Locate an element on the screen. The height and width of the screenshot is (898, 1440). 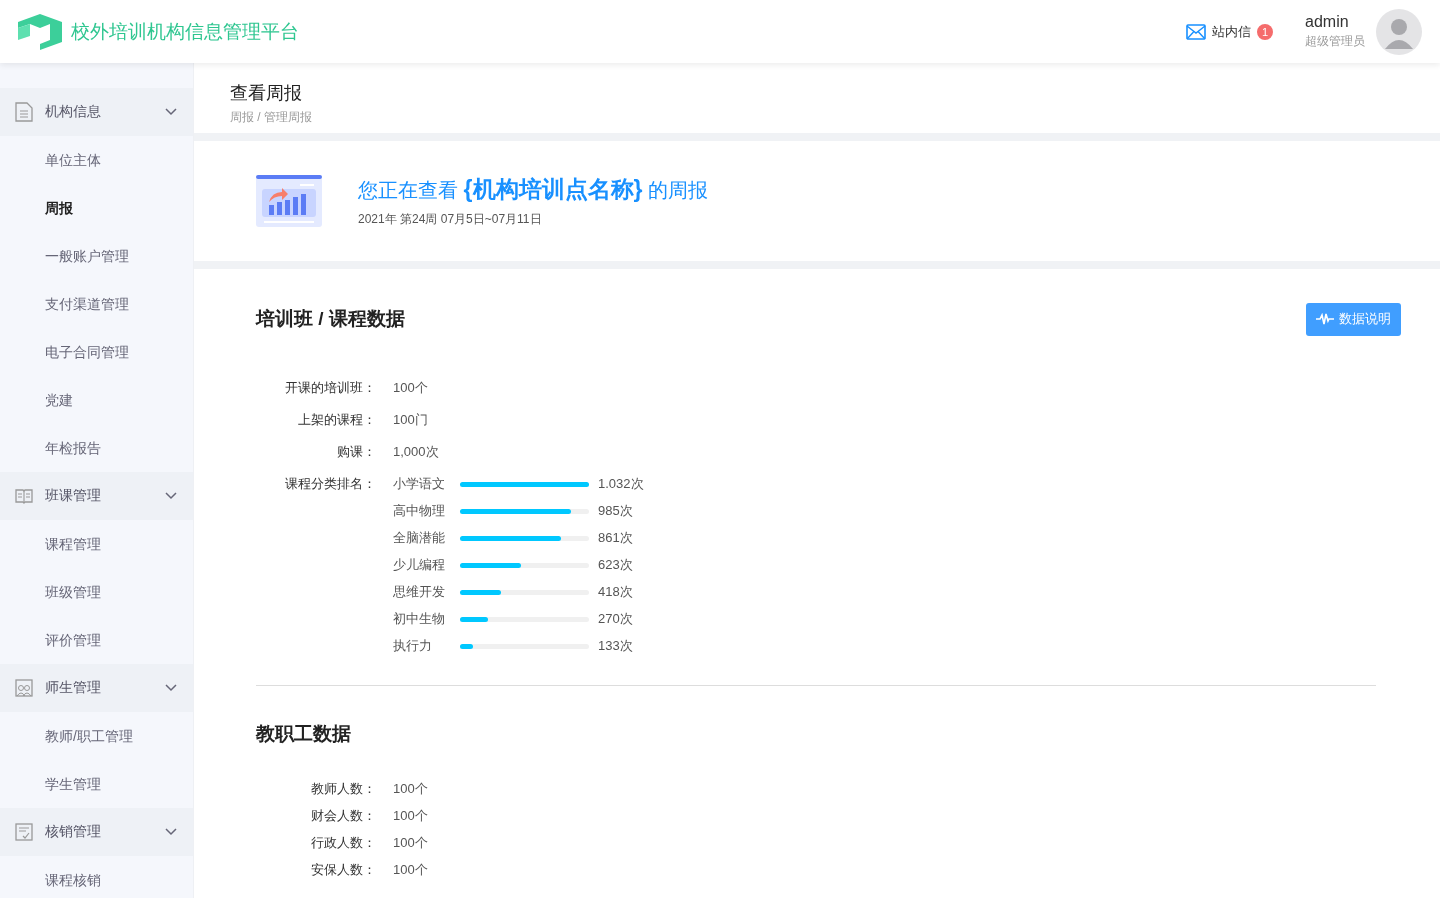
category-count: 1.032次 is located at coordinates (621, 484).